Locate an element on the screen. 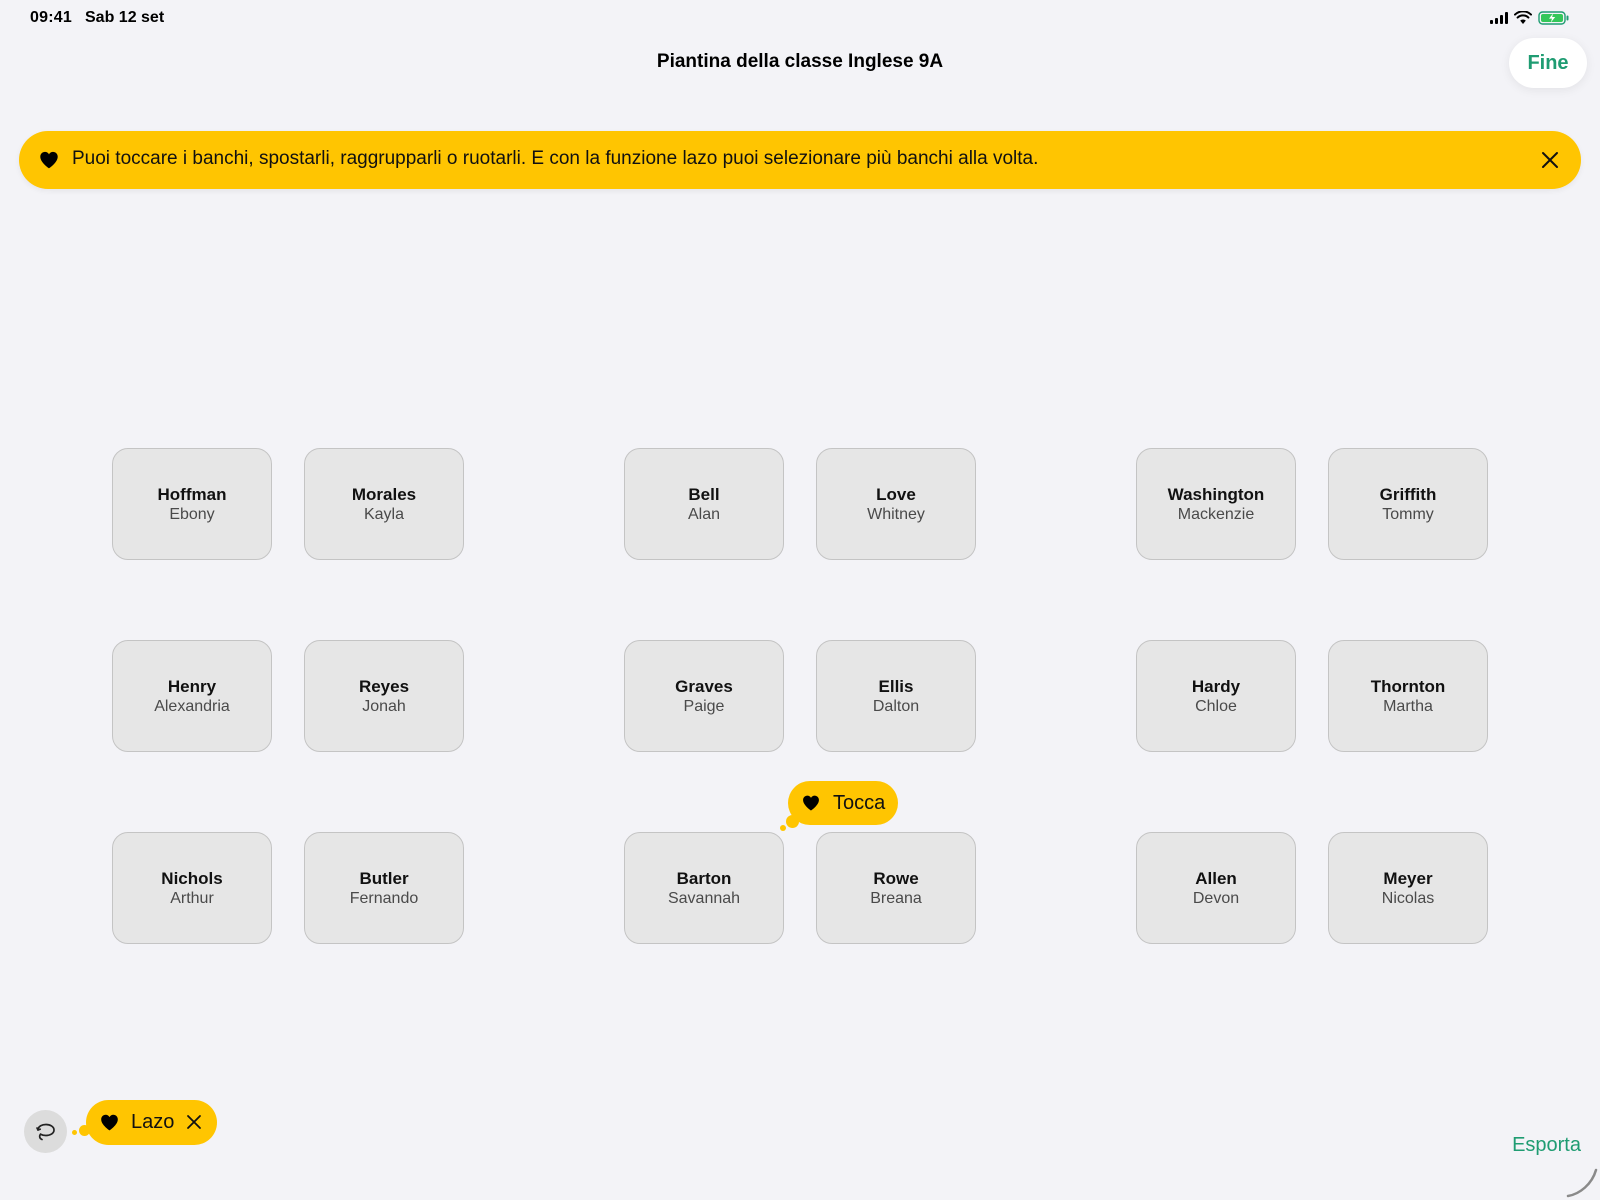  wifi-icon is located at coordinates (1523, 17).